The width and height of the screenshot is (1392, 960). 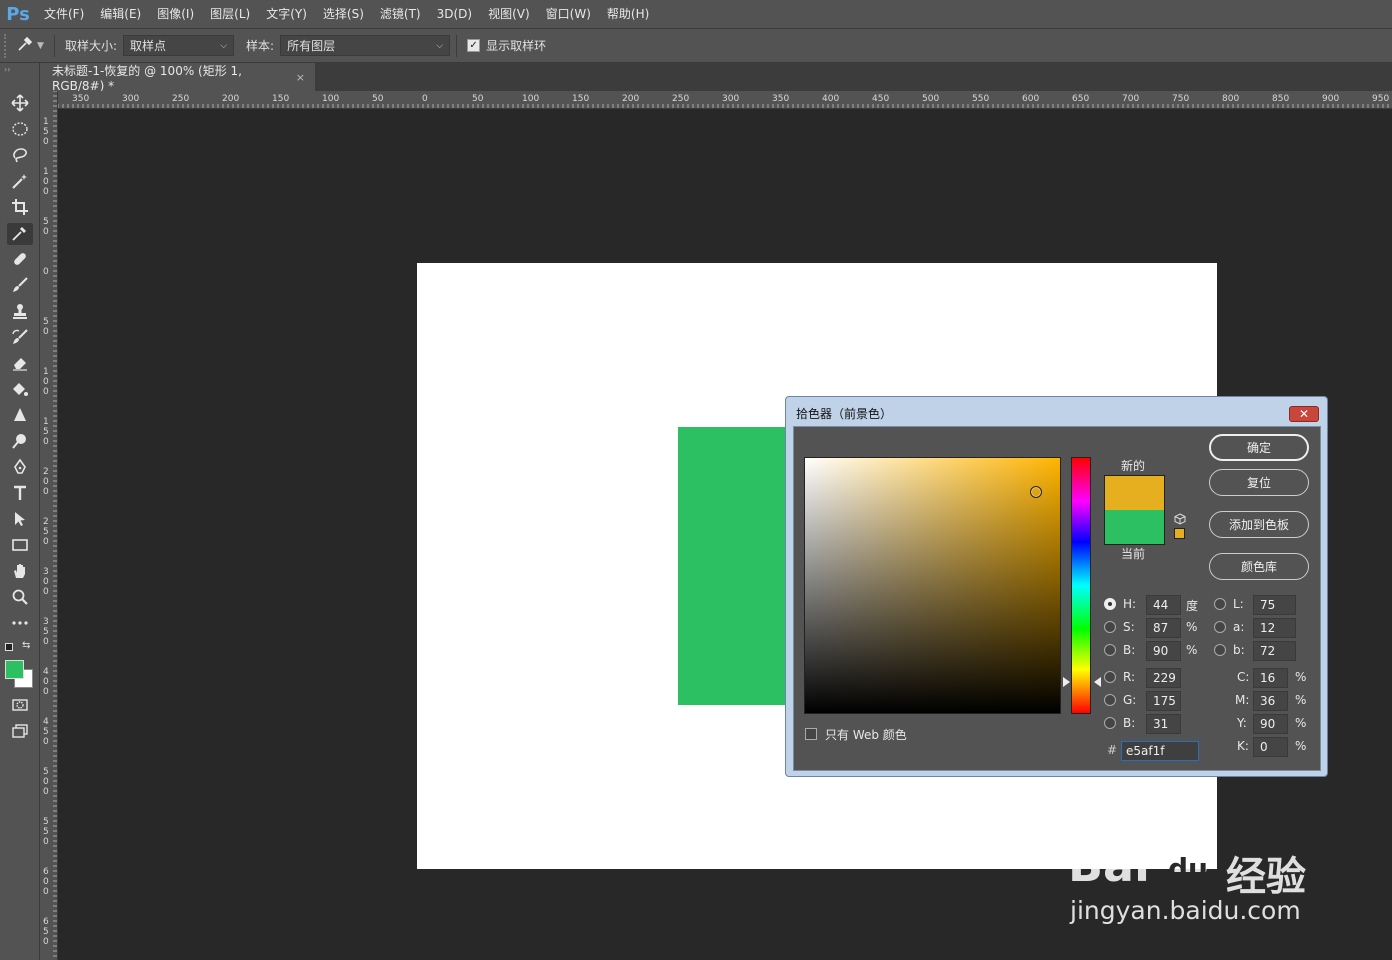 I want to click on black-input: 0, so click(x=1270, y=747).